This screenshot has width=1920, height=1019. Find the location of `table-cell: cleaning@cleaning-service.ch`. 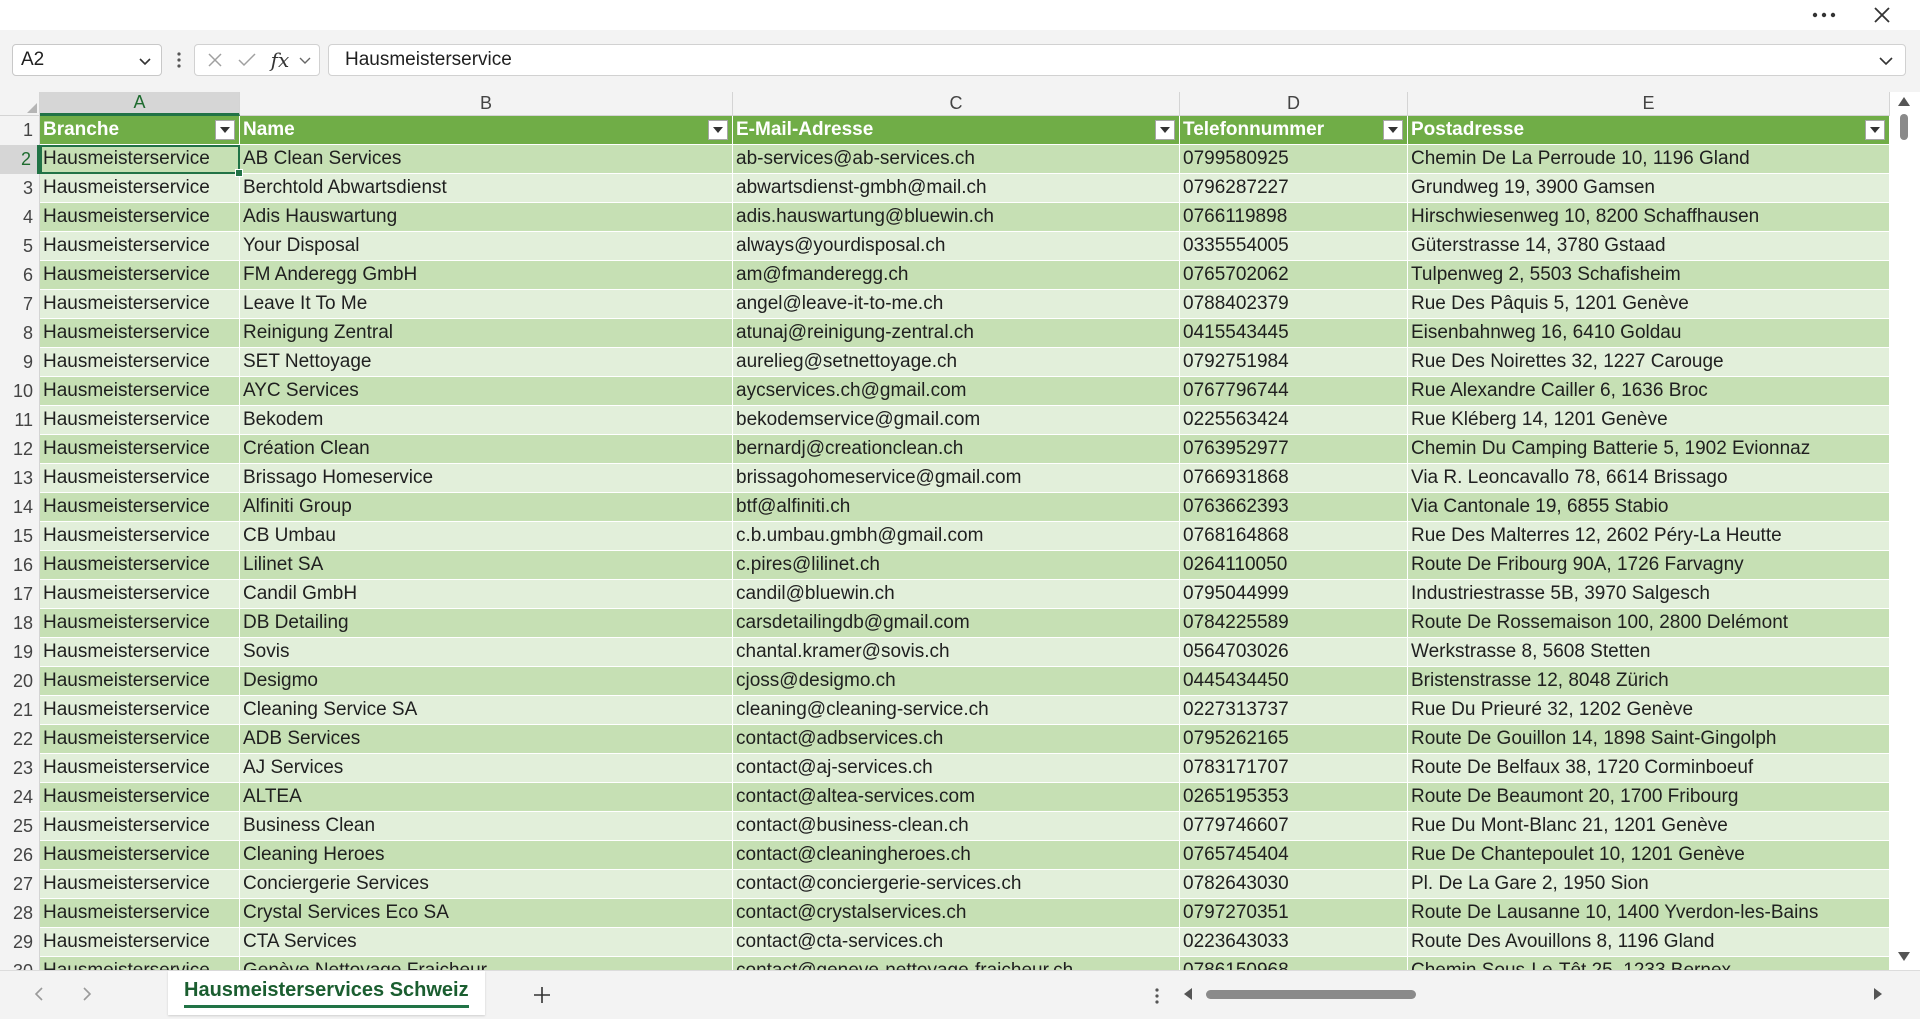

table-cell: cleaning@cleaning-service.ch is located at coordinates (956, 710).